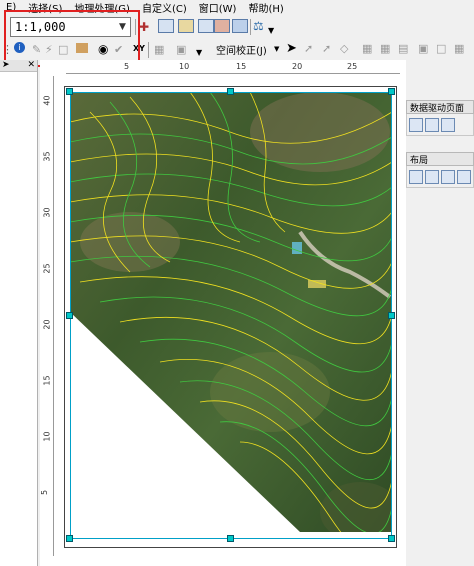 This screenshot has height=566, width=474. Describe the element at coordinates (441, 48) in the screenshot. I see `limited-adjust-icon: □` at that location.